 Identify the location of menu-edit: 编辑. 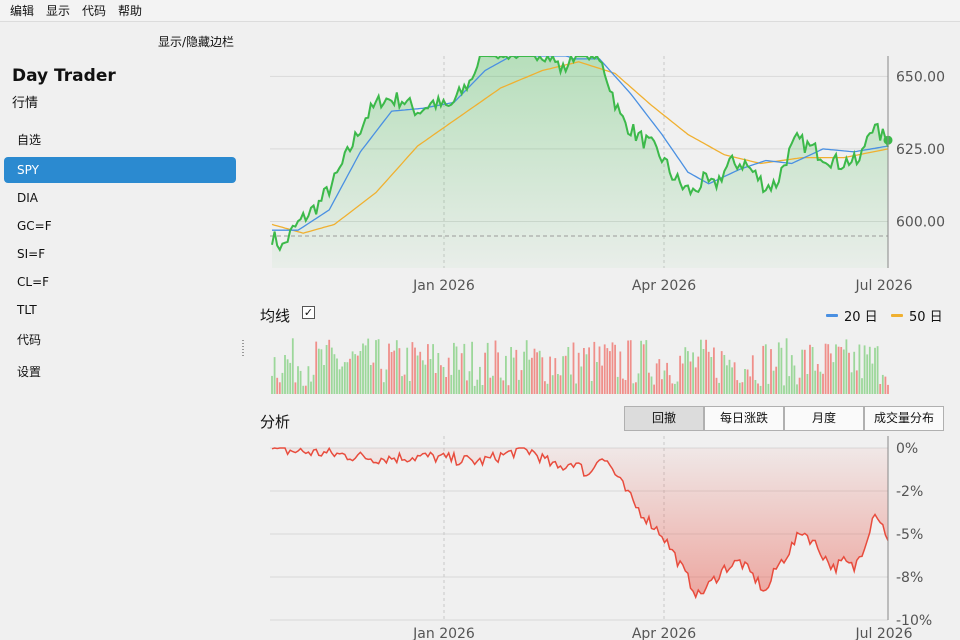
(22, 10).